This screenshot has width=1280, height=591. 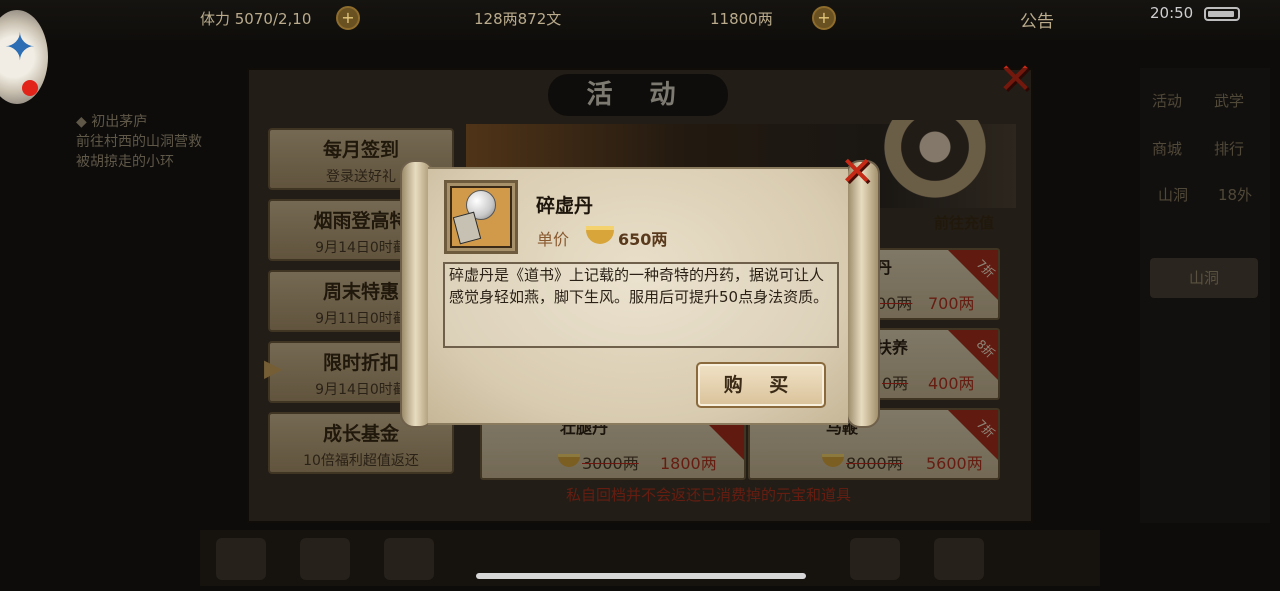 I want to click on side-cave-box: 山洞, so click(x=1204, y=278).